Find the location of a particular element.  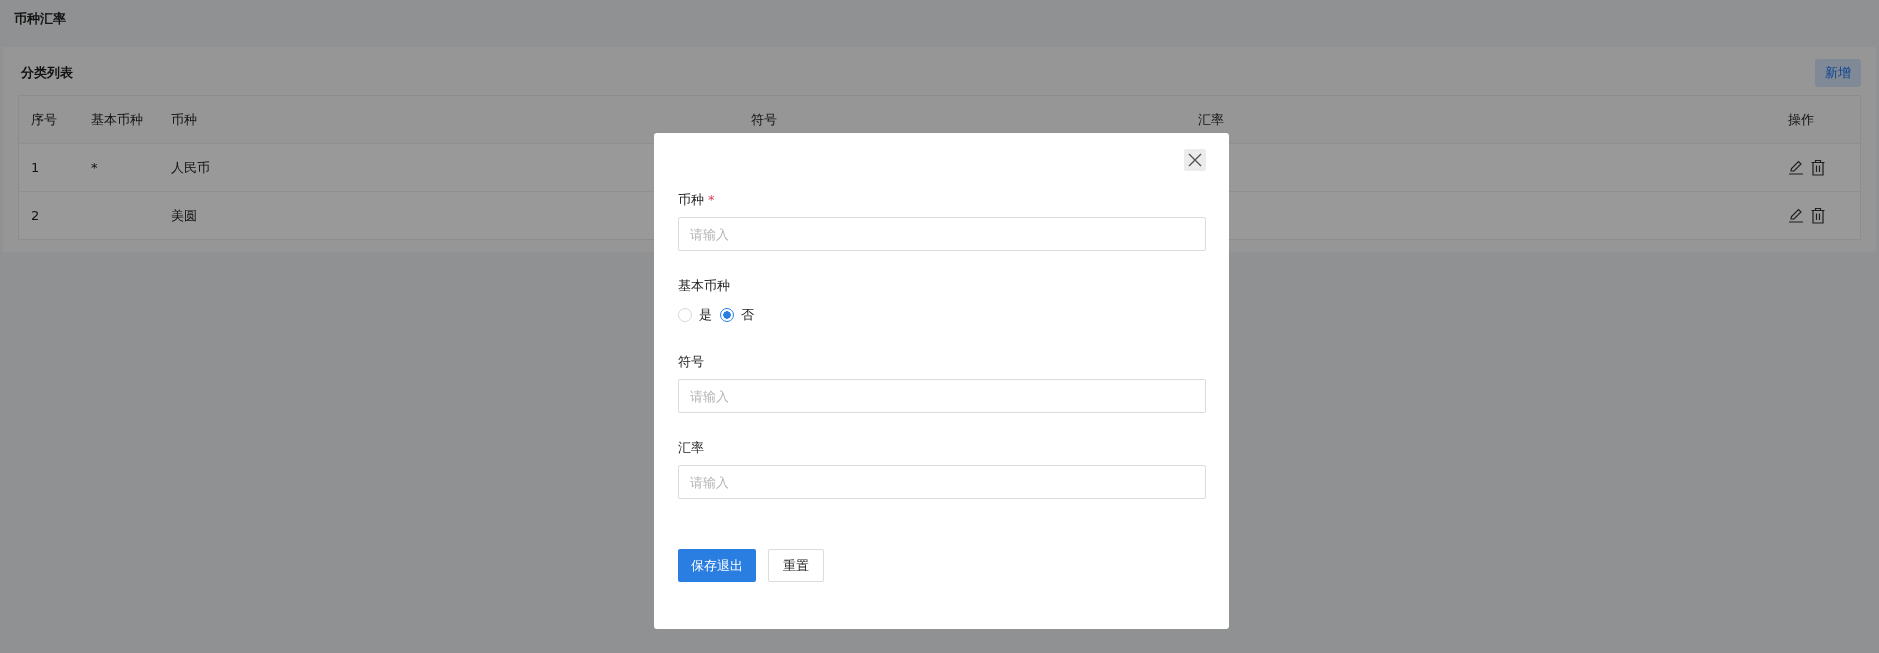

required-mark: * is located at coordinates (711, 199).